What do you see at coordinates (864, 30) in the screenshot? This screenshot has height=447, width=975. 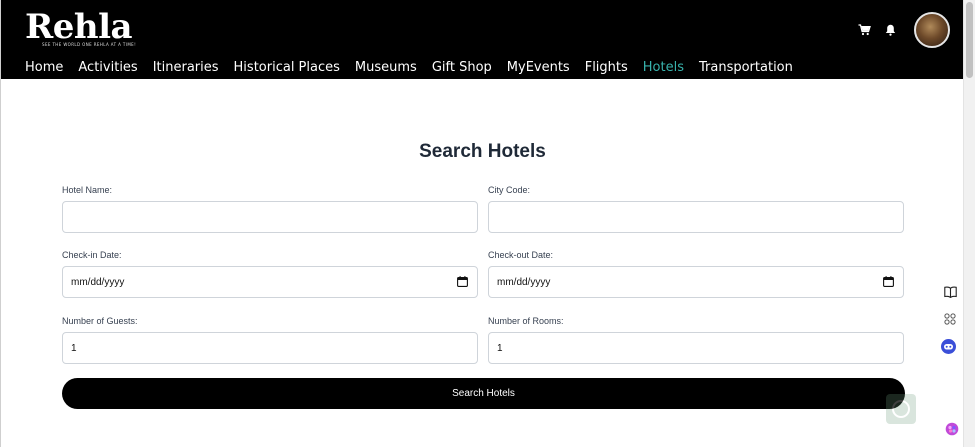 I see `cart-icon` at bounding box center [864, 30].